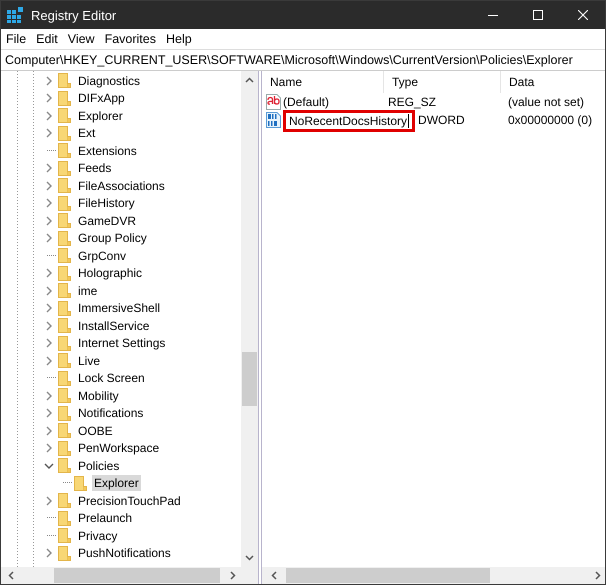 The width and height of the screenshot is (606, 585). Describe the element at coordinates (114, 326) in the screenshot. I see `tree-item: InstallService` at that location.